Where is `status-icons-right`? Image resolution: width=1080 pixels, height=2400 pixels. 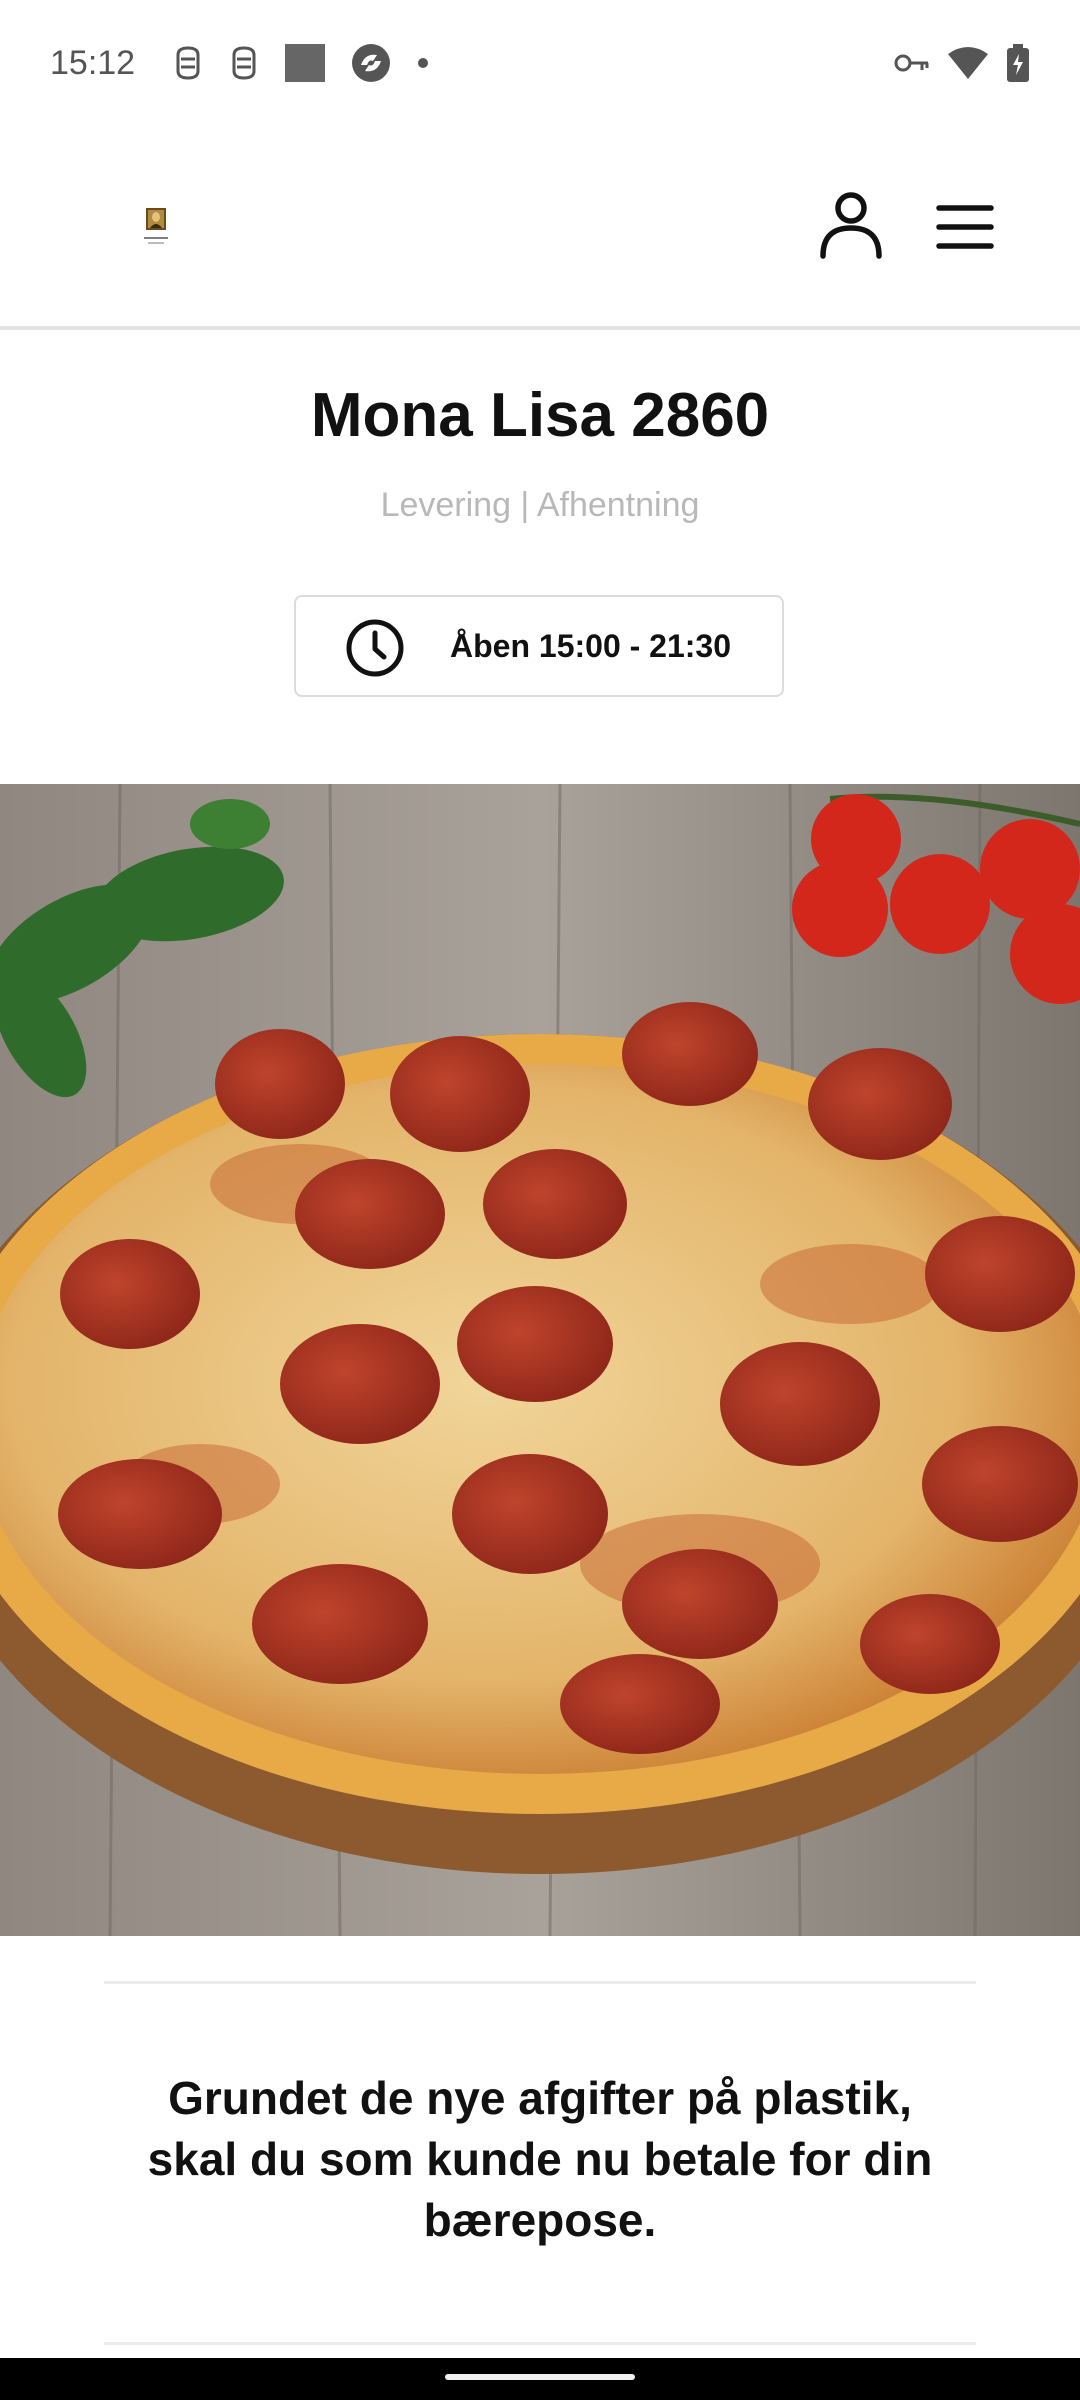
status-icons-right is located at coordinates (962, 63).